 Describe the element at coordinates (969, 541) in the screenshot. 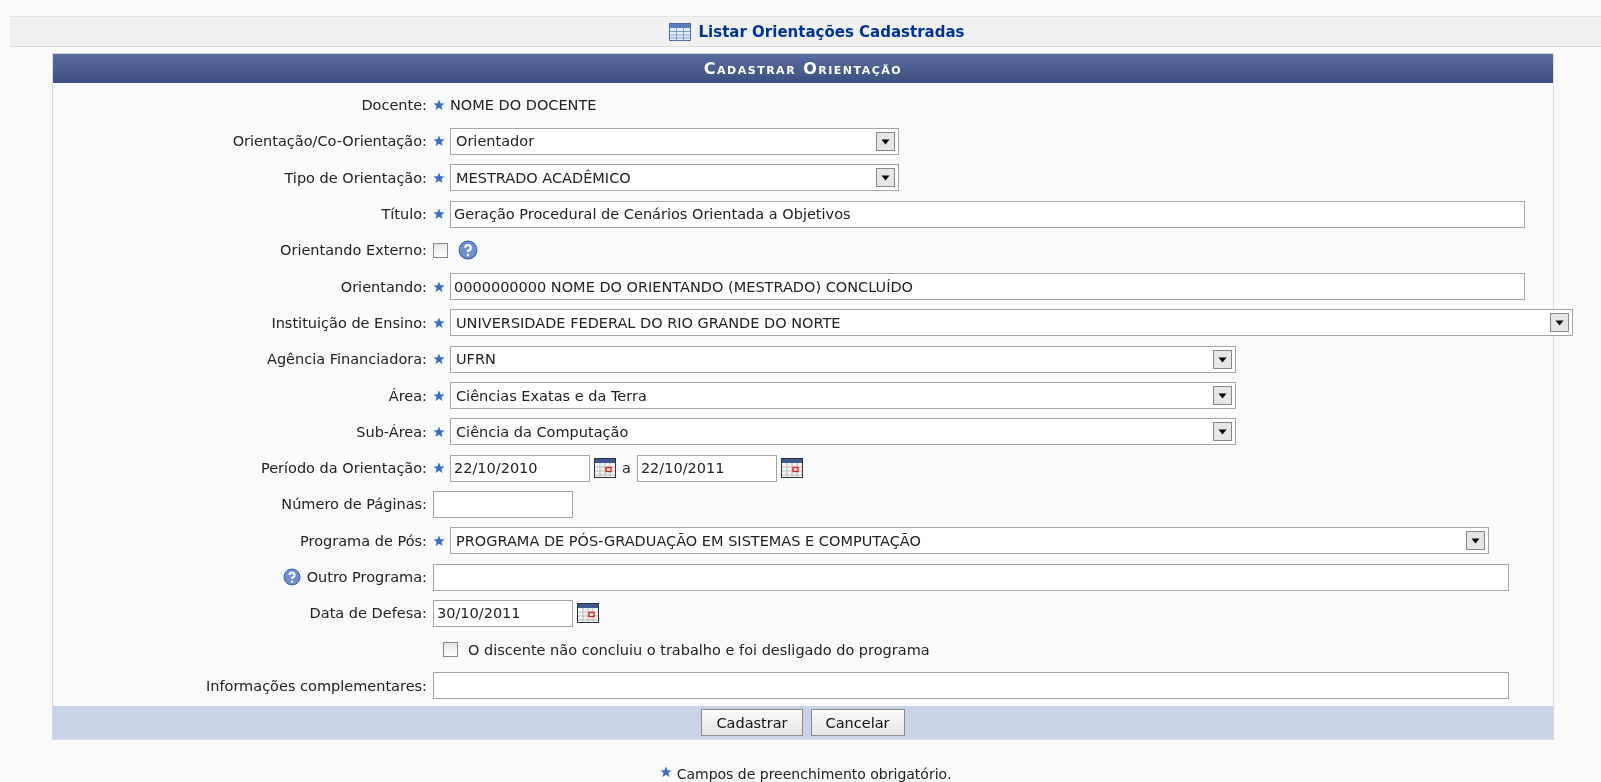

I see `dropdown: PROGRAMA DE PÓS-GRADUAÇÃO EM SISTEMAS E COMPUTAÇÃO` at that location.